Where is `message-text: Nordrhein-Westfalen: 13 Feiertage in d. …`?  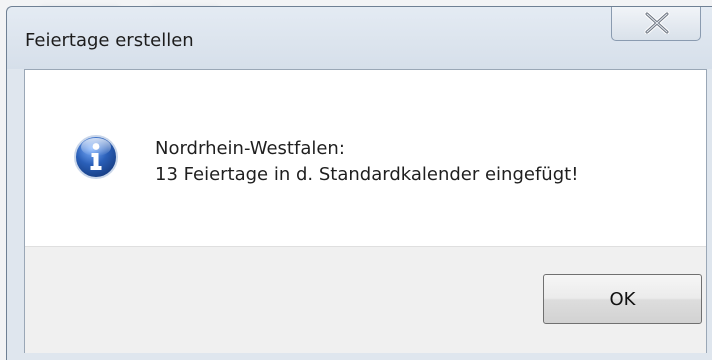 message-text: Nordrhein-Westfalen: 13 Feiertage in d. … is located at coordinates (366, 162).